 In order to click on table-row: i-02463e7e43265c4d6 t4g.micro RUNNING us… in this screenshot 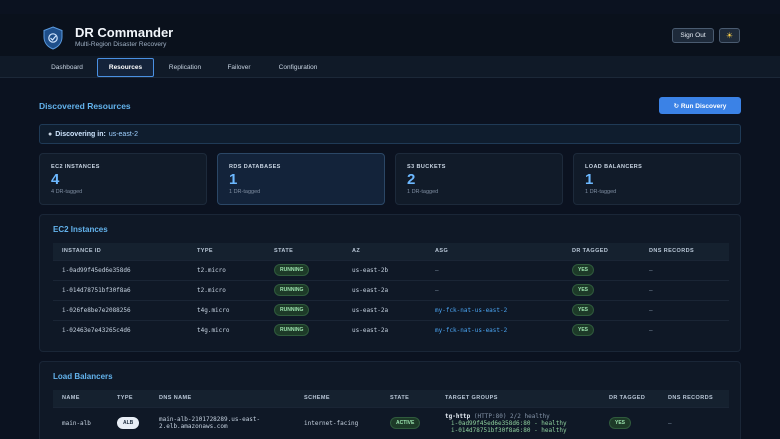, I will do `click(391, 329)`.